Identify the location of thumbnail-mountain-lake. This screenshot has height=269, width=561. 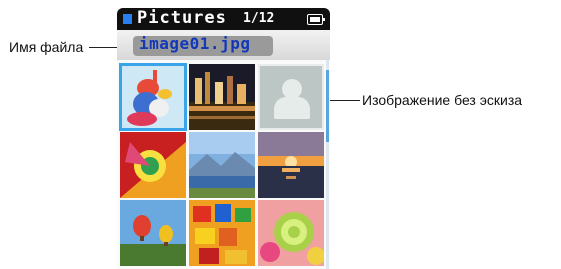
(222, 165).